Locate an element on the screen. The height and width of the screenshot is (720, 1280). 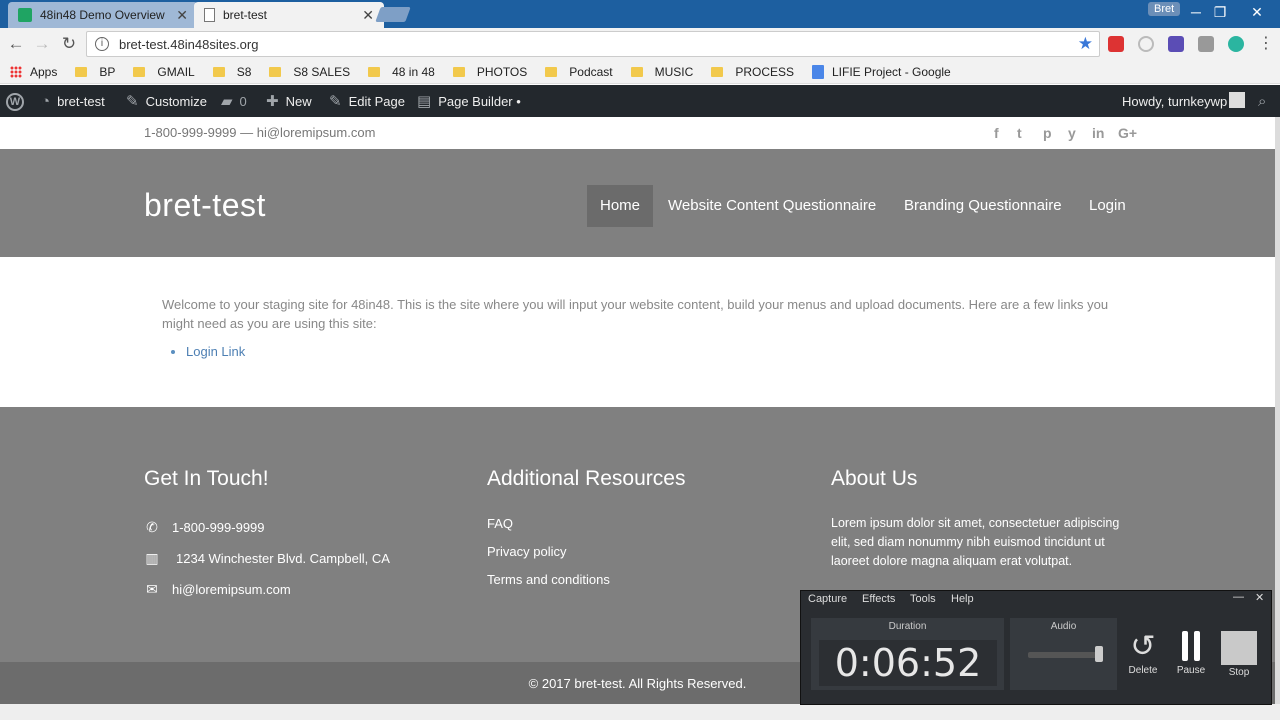
bookmark-folder: 48 in 48 is located at coordinates (401, 72).